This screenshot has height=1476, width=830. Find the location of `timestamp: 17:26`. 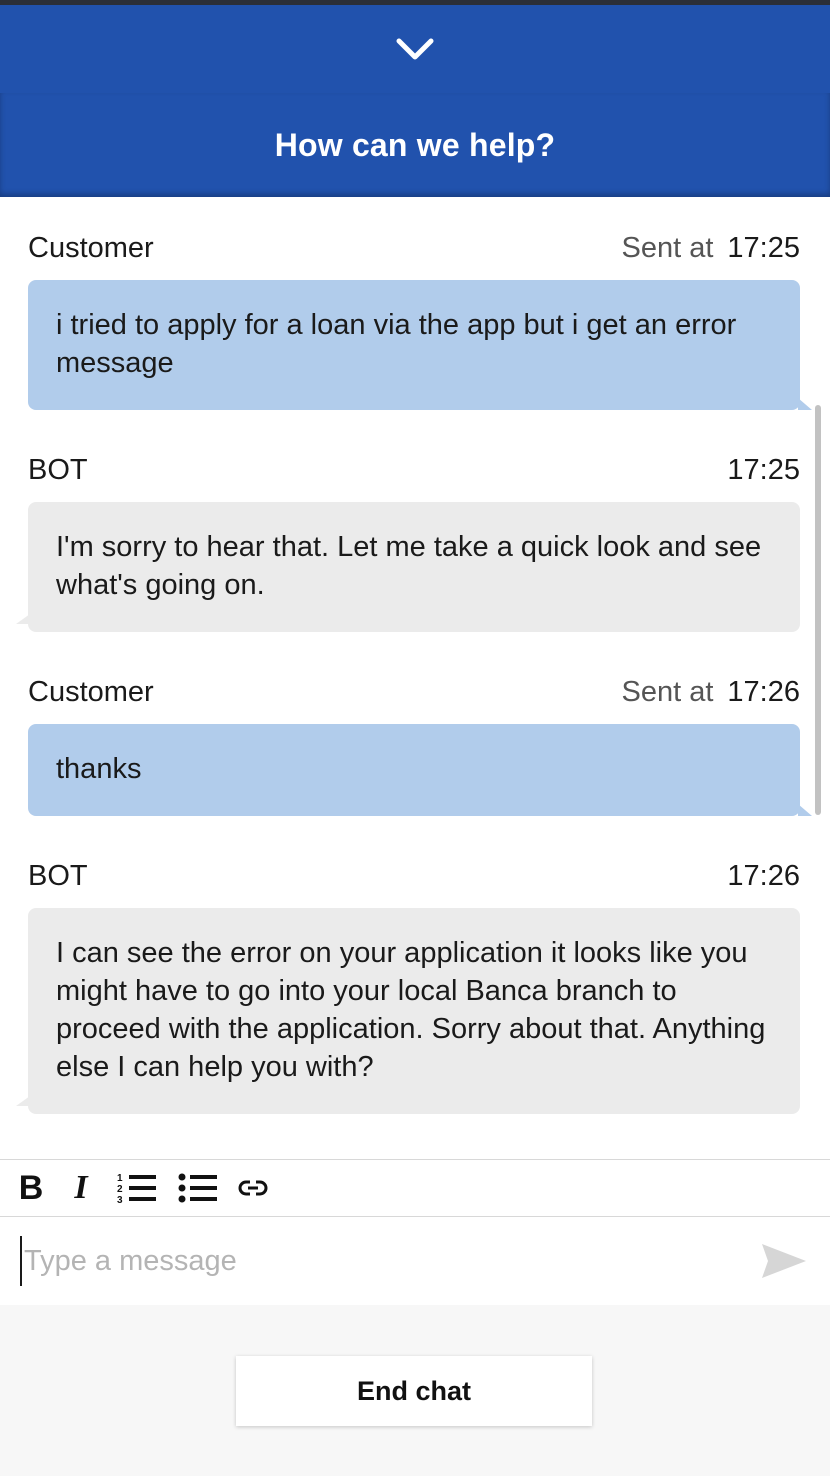

timestamp: 17:26 is located at coordinates (763, 876).